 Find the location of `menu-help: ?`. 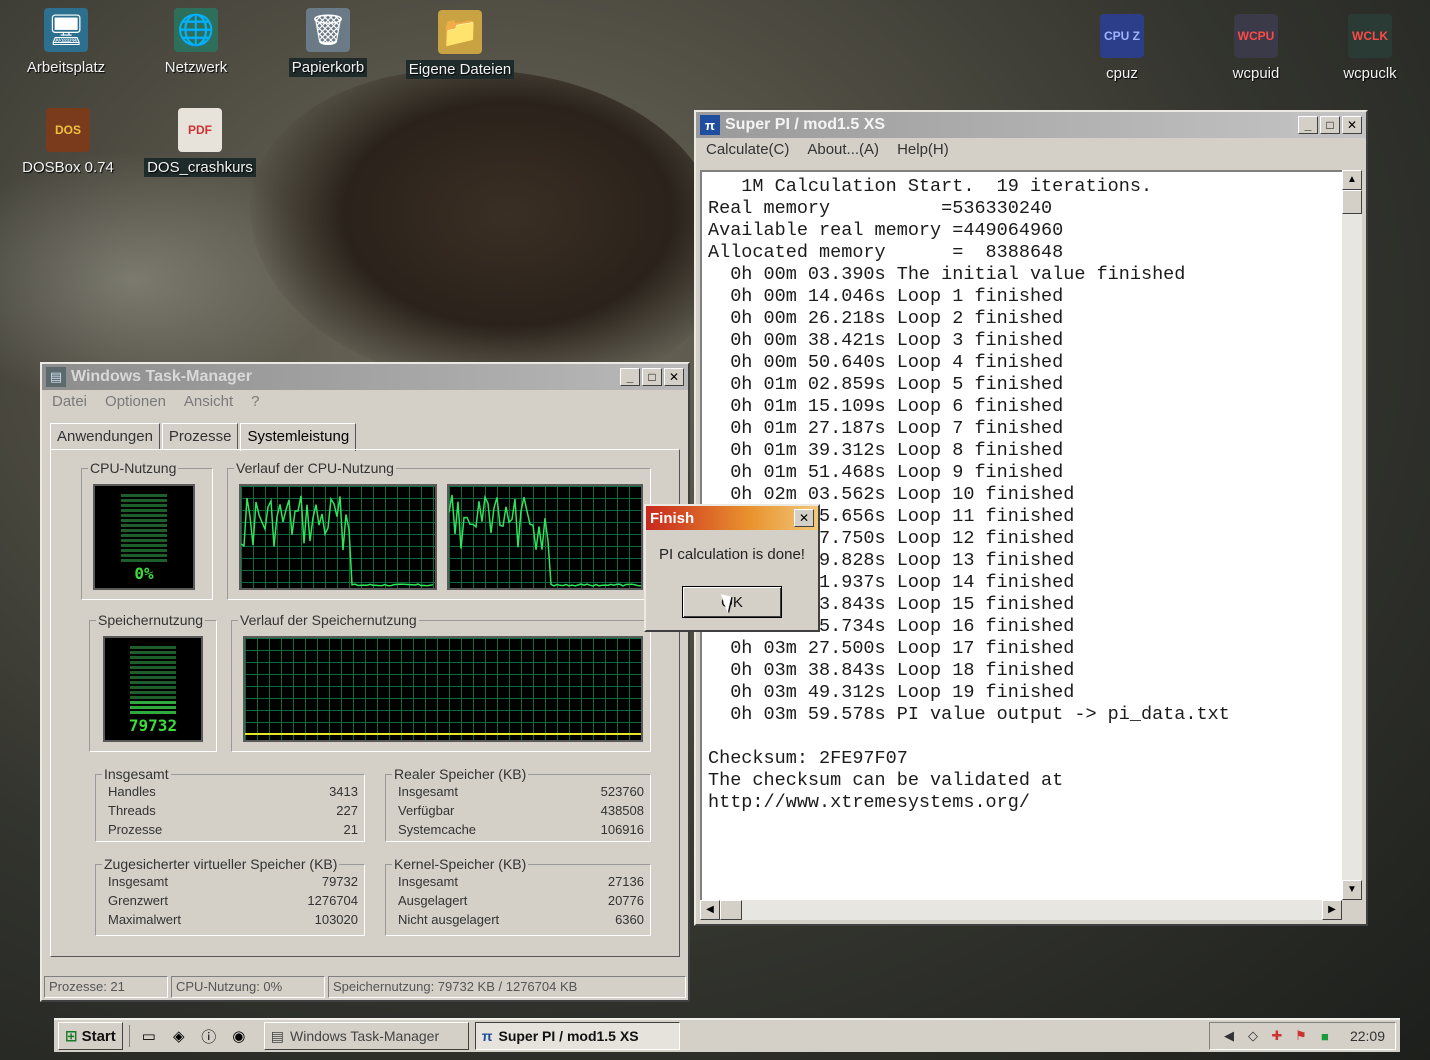

menu-help: ? is located at coordinates (255, 401).